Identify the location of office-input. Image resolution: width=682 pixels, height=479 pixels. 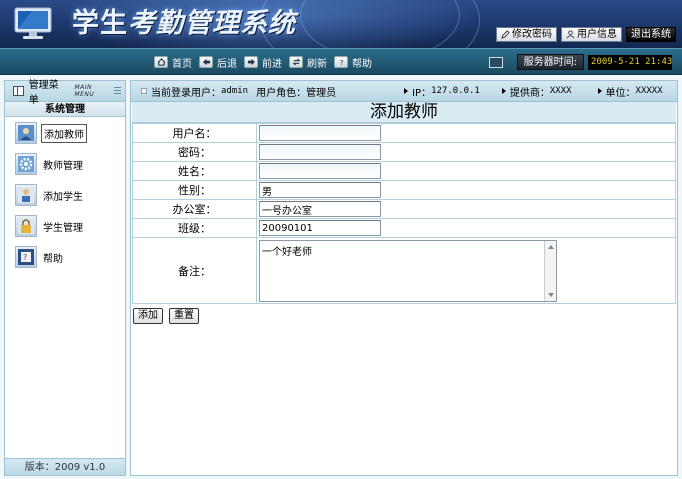
(320, 209).